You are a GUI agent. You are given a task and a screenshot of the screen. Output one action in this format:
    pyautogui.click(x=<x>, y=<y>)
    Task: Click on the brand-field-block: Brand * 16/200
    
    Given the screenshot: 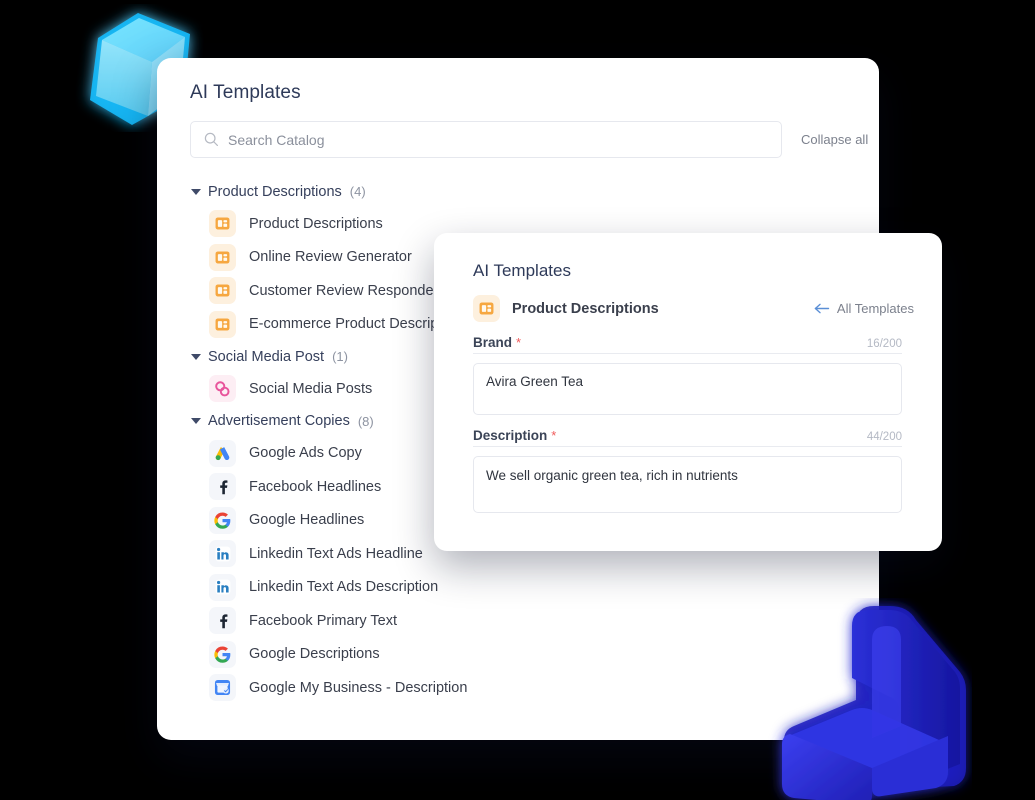 What is the action you would take?
    pyautogui.click(x=688, y=368)
    